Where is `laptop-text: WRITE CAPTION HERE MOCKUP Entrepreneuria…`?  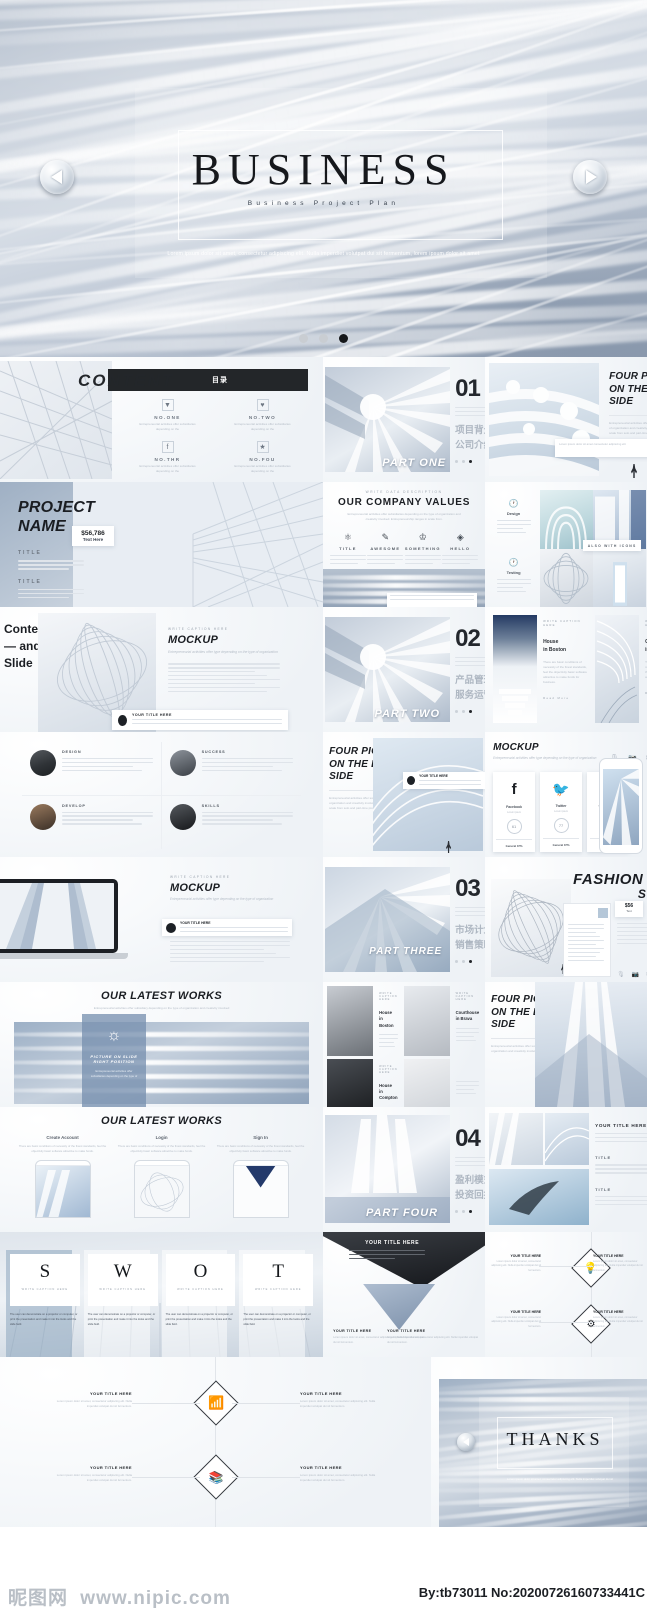
laptop-text: WRITE CAPTION HERE MOCKUP Entrepreneuria… is located at coordinates (230, 889).